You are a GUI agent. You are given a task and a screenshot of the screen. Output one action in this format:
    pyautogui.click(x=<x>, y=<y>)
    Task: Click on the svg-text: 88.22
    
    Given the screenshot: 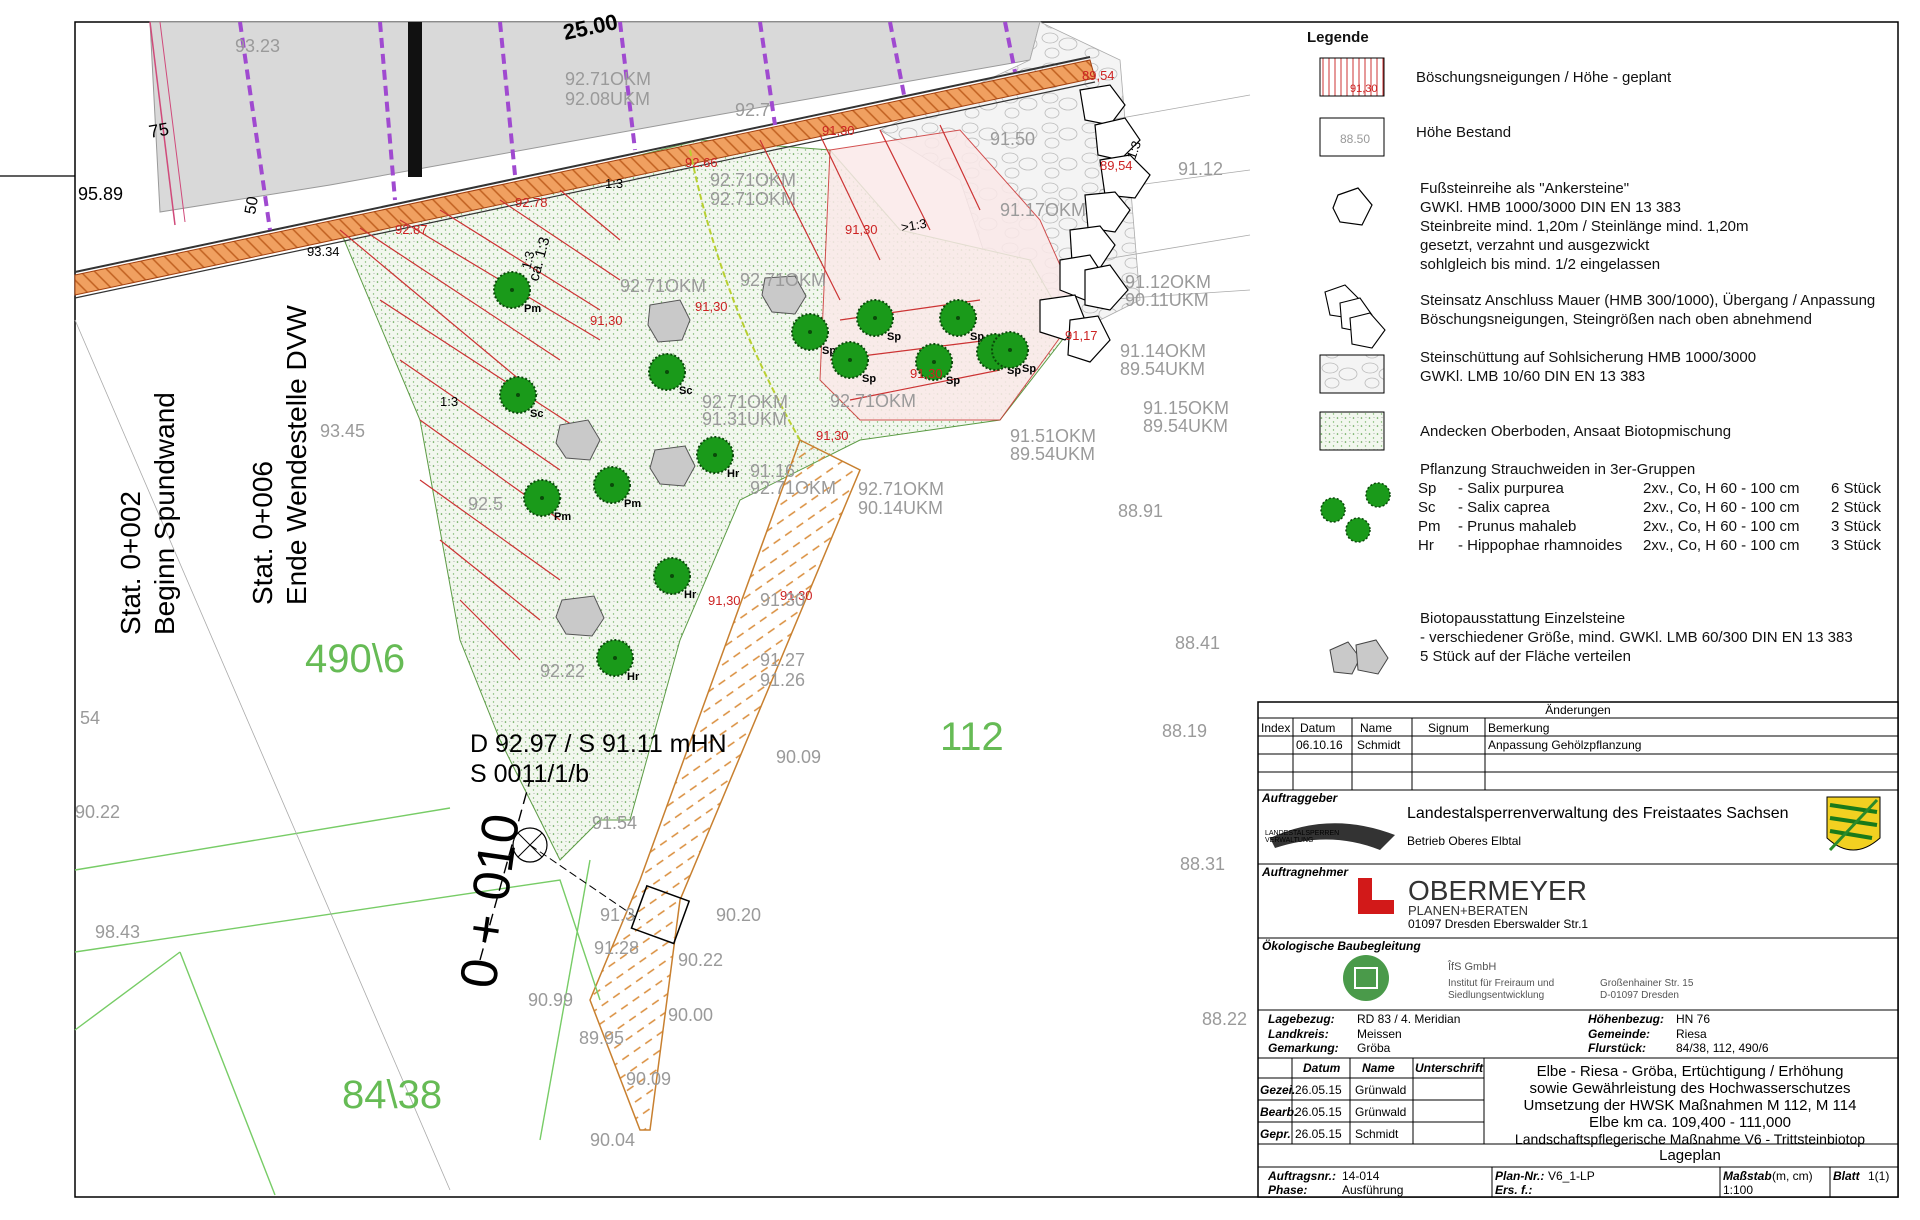 What is the action you would take?
    pyautogui.click(x=1224, y=1019)
    